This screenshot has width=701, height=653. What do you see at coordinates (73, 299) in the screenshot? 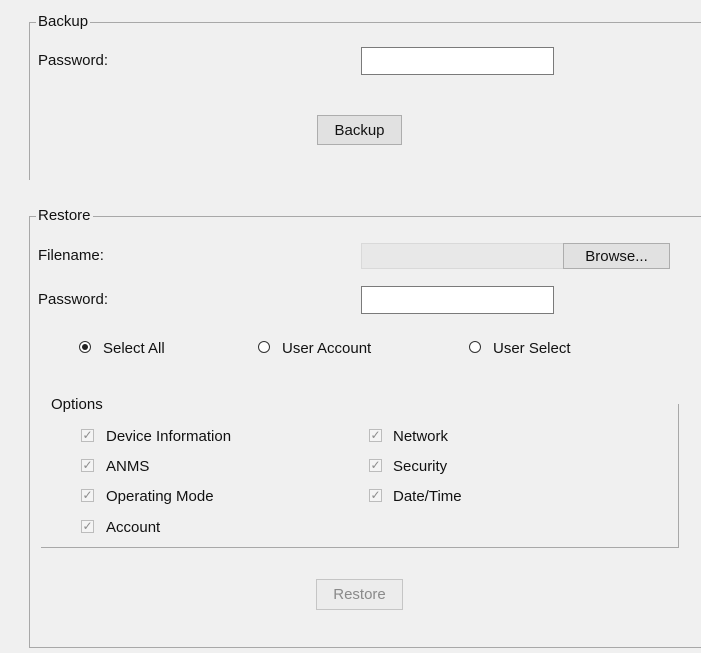
I see `restore-password-label: Password:` at bounding box center [73, 299].